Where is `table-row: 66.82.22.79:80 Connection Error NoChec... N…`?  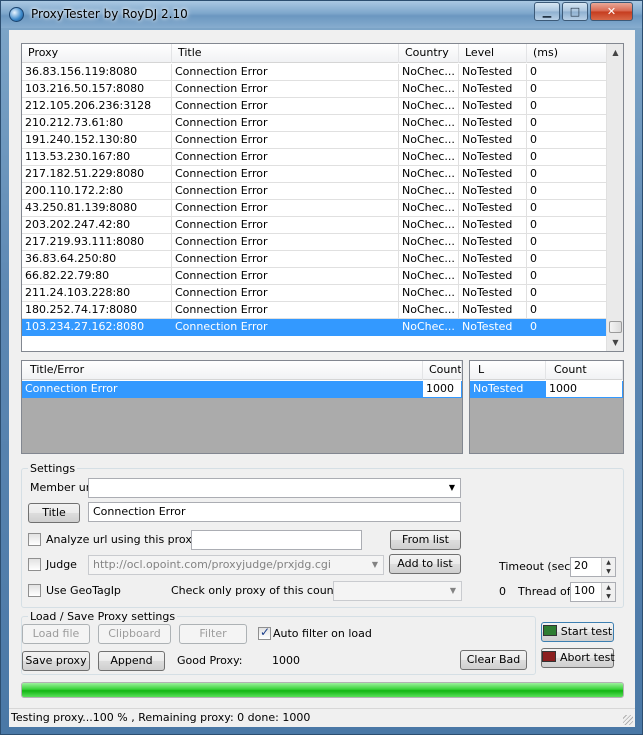 table-row: 66.82.22.79:80 Connection Error NoChec... N… is located at coordinates (315, 276).